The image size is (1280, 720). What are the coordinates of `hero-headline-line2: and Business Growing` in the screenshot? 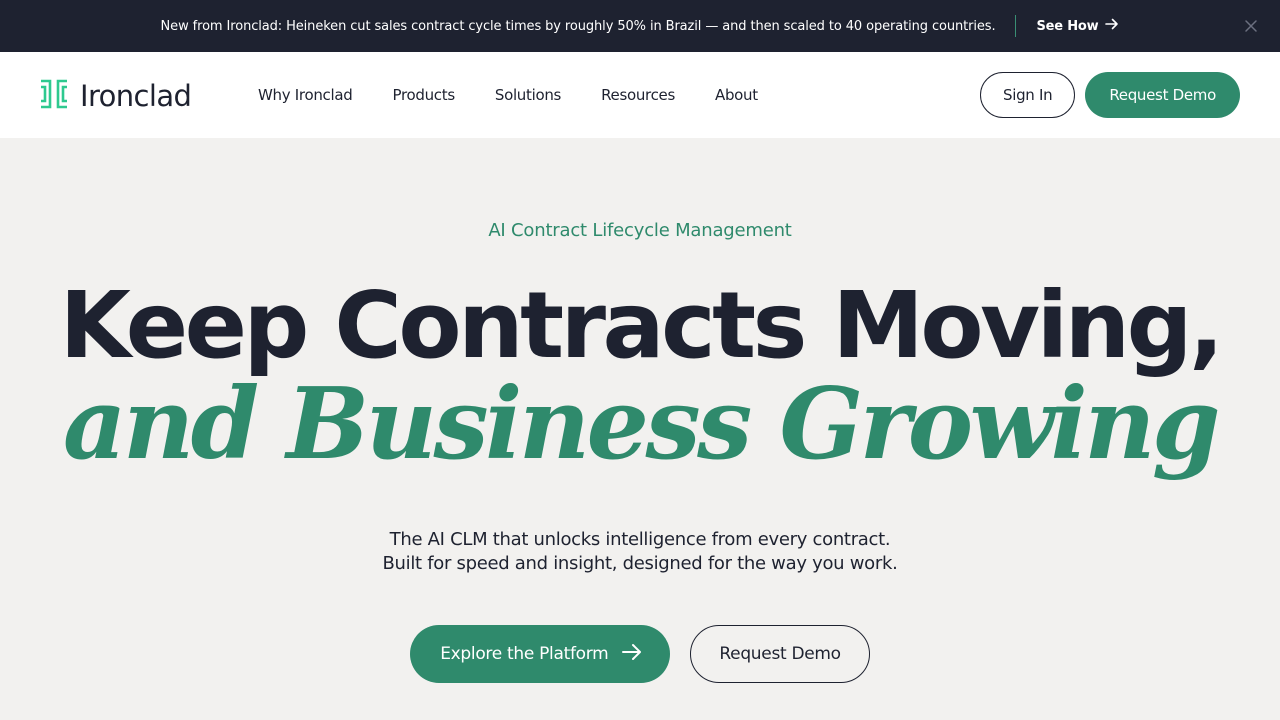 It's located at (642, 424).